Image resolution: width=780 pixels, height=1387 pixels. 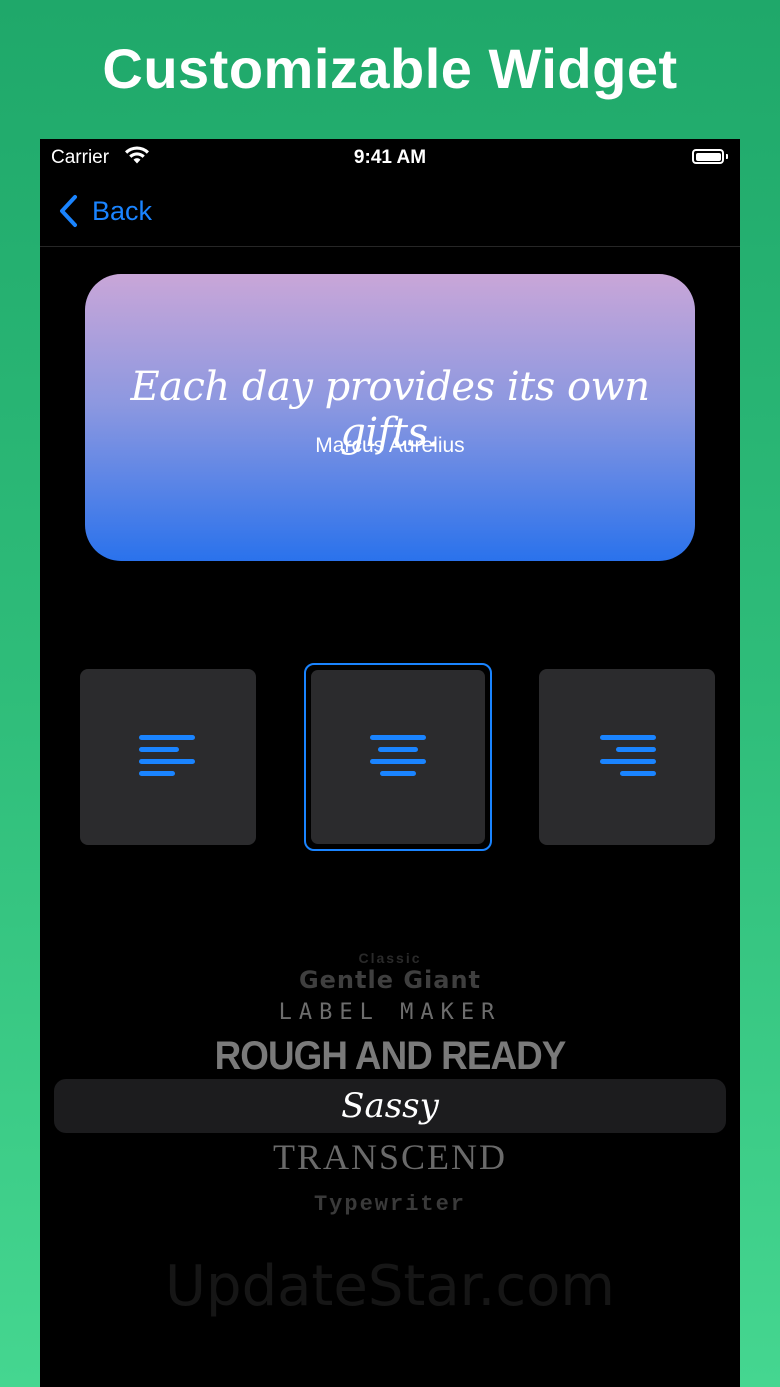 I want to click on align-center-button, so click(x=398, y=757).